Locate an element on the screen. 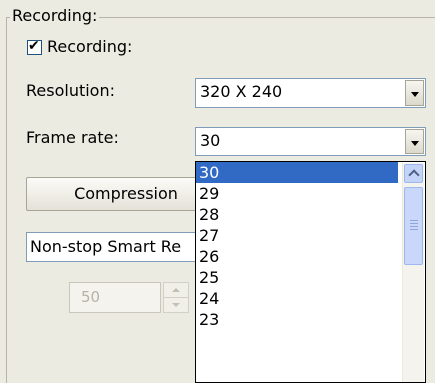 The image size is (435, 383). dropdown-scrollbar is located at coordinates (413, 272).